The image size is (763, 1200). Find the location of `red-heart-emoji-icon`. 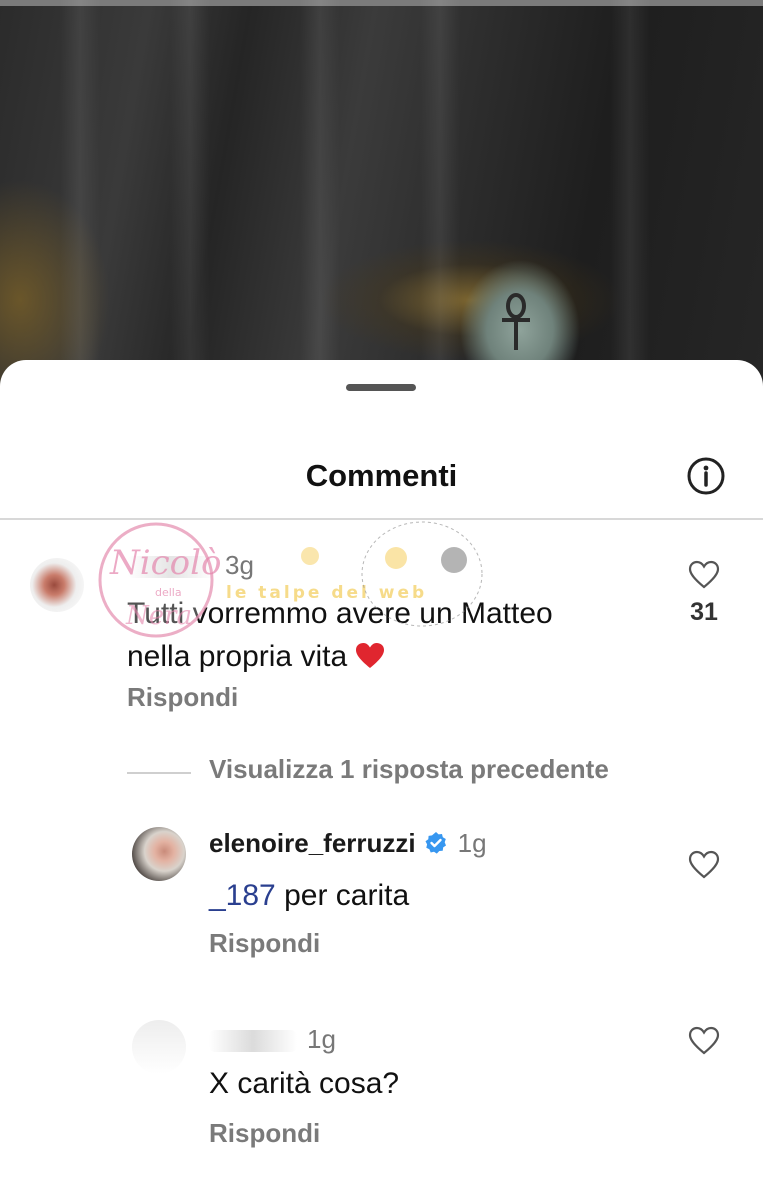

red-heart-emoji-icon is located at coordinates (370, 655).